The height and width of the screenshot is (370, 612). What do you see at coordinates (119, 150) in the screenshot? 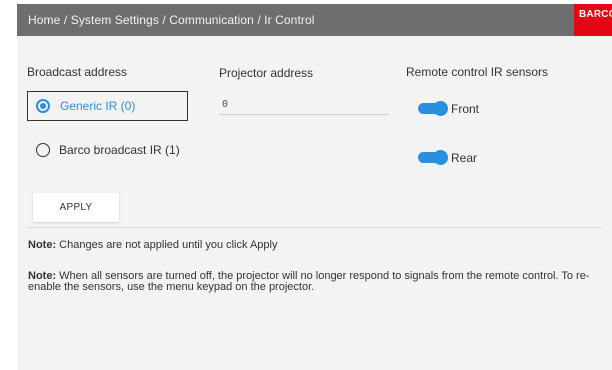
I see `broadcast-option-label: Barco broadcast IR (1)` at bounding box center [119, 150].